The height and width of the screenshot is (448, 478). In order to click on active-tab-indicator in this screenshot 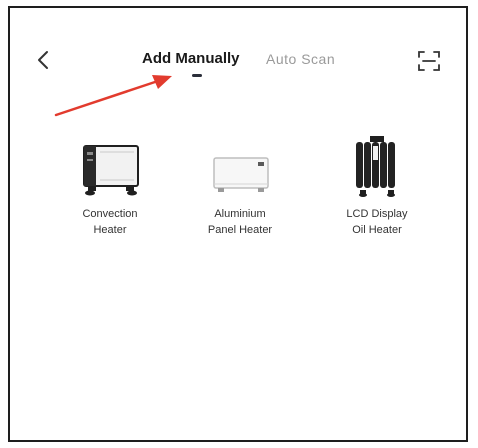, I will do `click(197, 75)`.